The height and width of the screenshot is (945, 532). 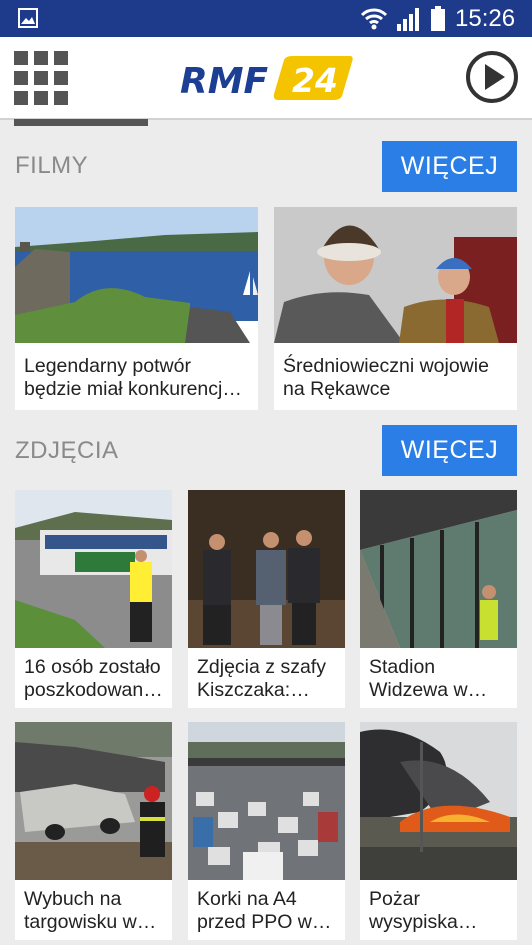 What do you see at coordinates (386, 377) in the screenshot?
I see `video-caption: Średniowieczni wojowie na Rękawce` at bounding box center [386, 377].